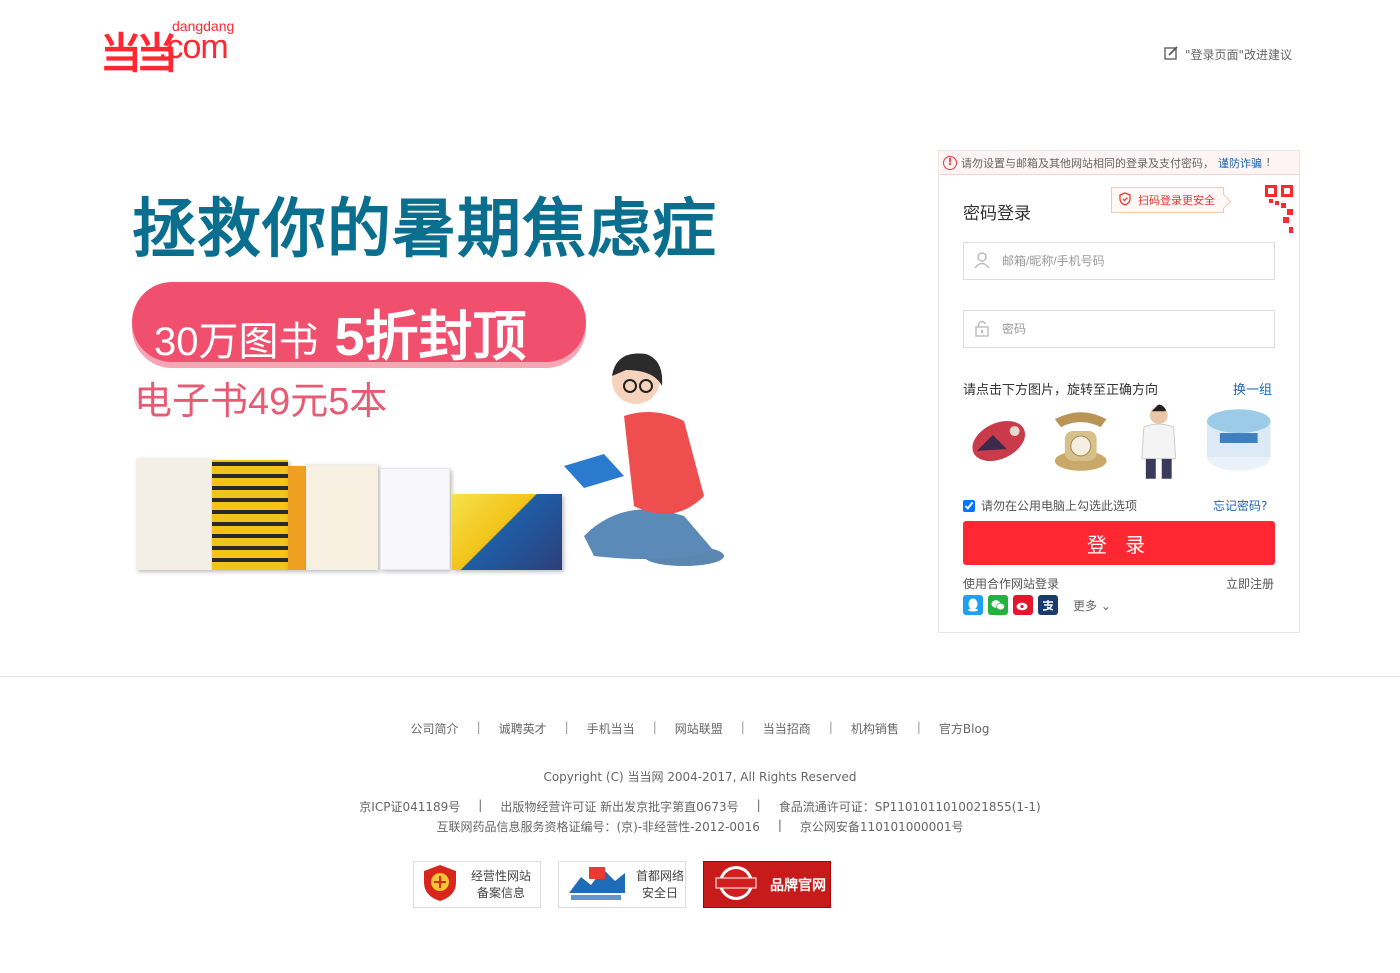  Describe the element at coordinates (1105, 605) in the screenshot. I see `chevron-down-icon: ⌄` at that location.